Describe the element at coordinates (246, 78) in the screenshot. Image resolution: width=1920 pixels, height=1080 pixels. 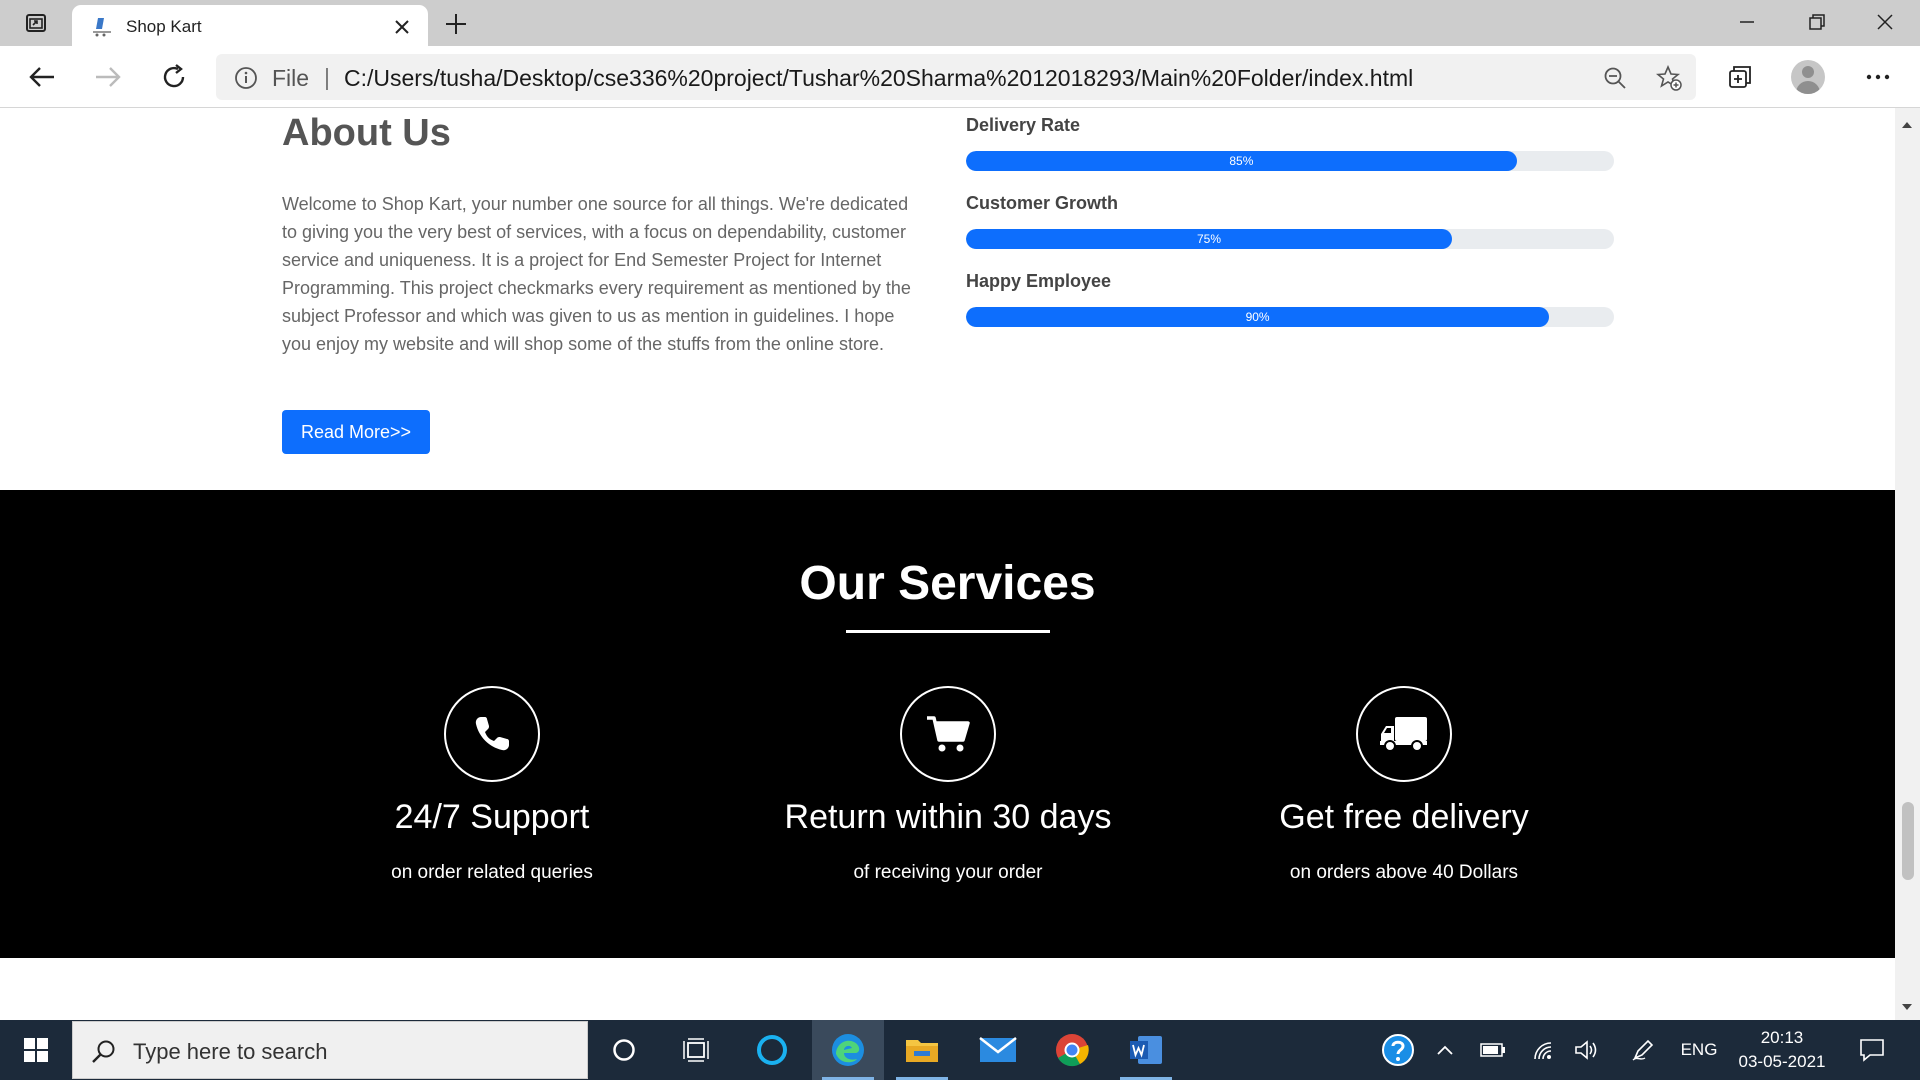
I see `site-info-icon` at that location.